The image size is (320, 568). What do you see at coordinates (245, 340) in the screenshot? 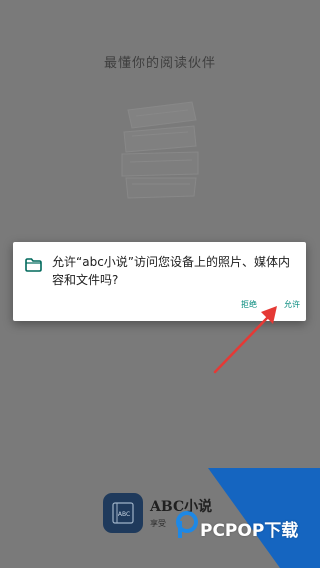
I see `annotation-arrow` at bounding box center [245, 340].